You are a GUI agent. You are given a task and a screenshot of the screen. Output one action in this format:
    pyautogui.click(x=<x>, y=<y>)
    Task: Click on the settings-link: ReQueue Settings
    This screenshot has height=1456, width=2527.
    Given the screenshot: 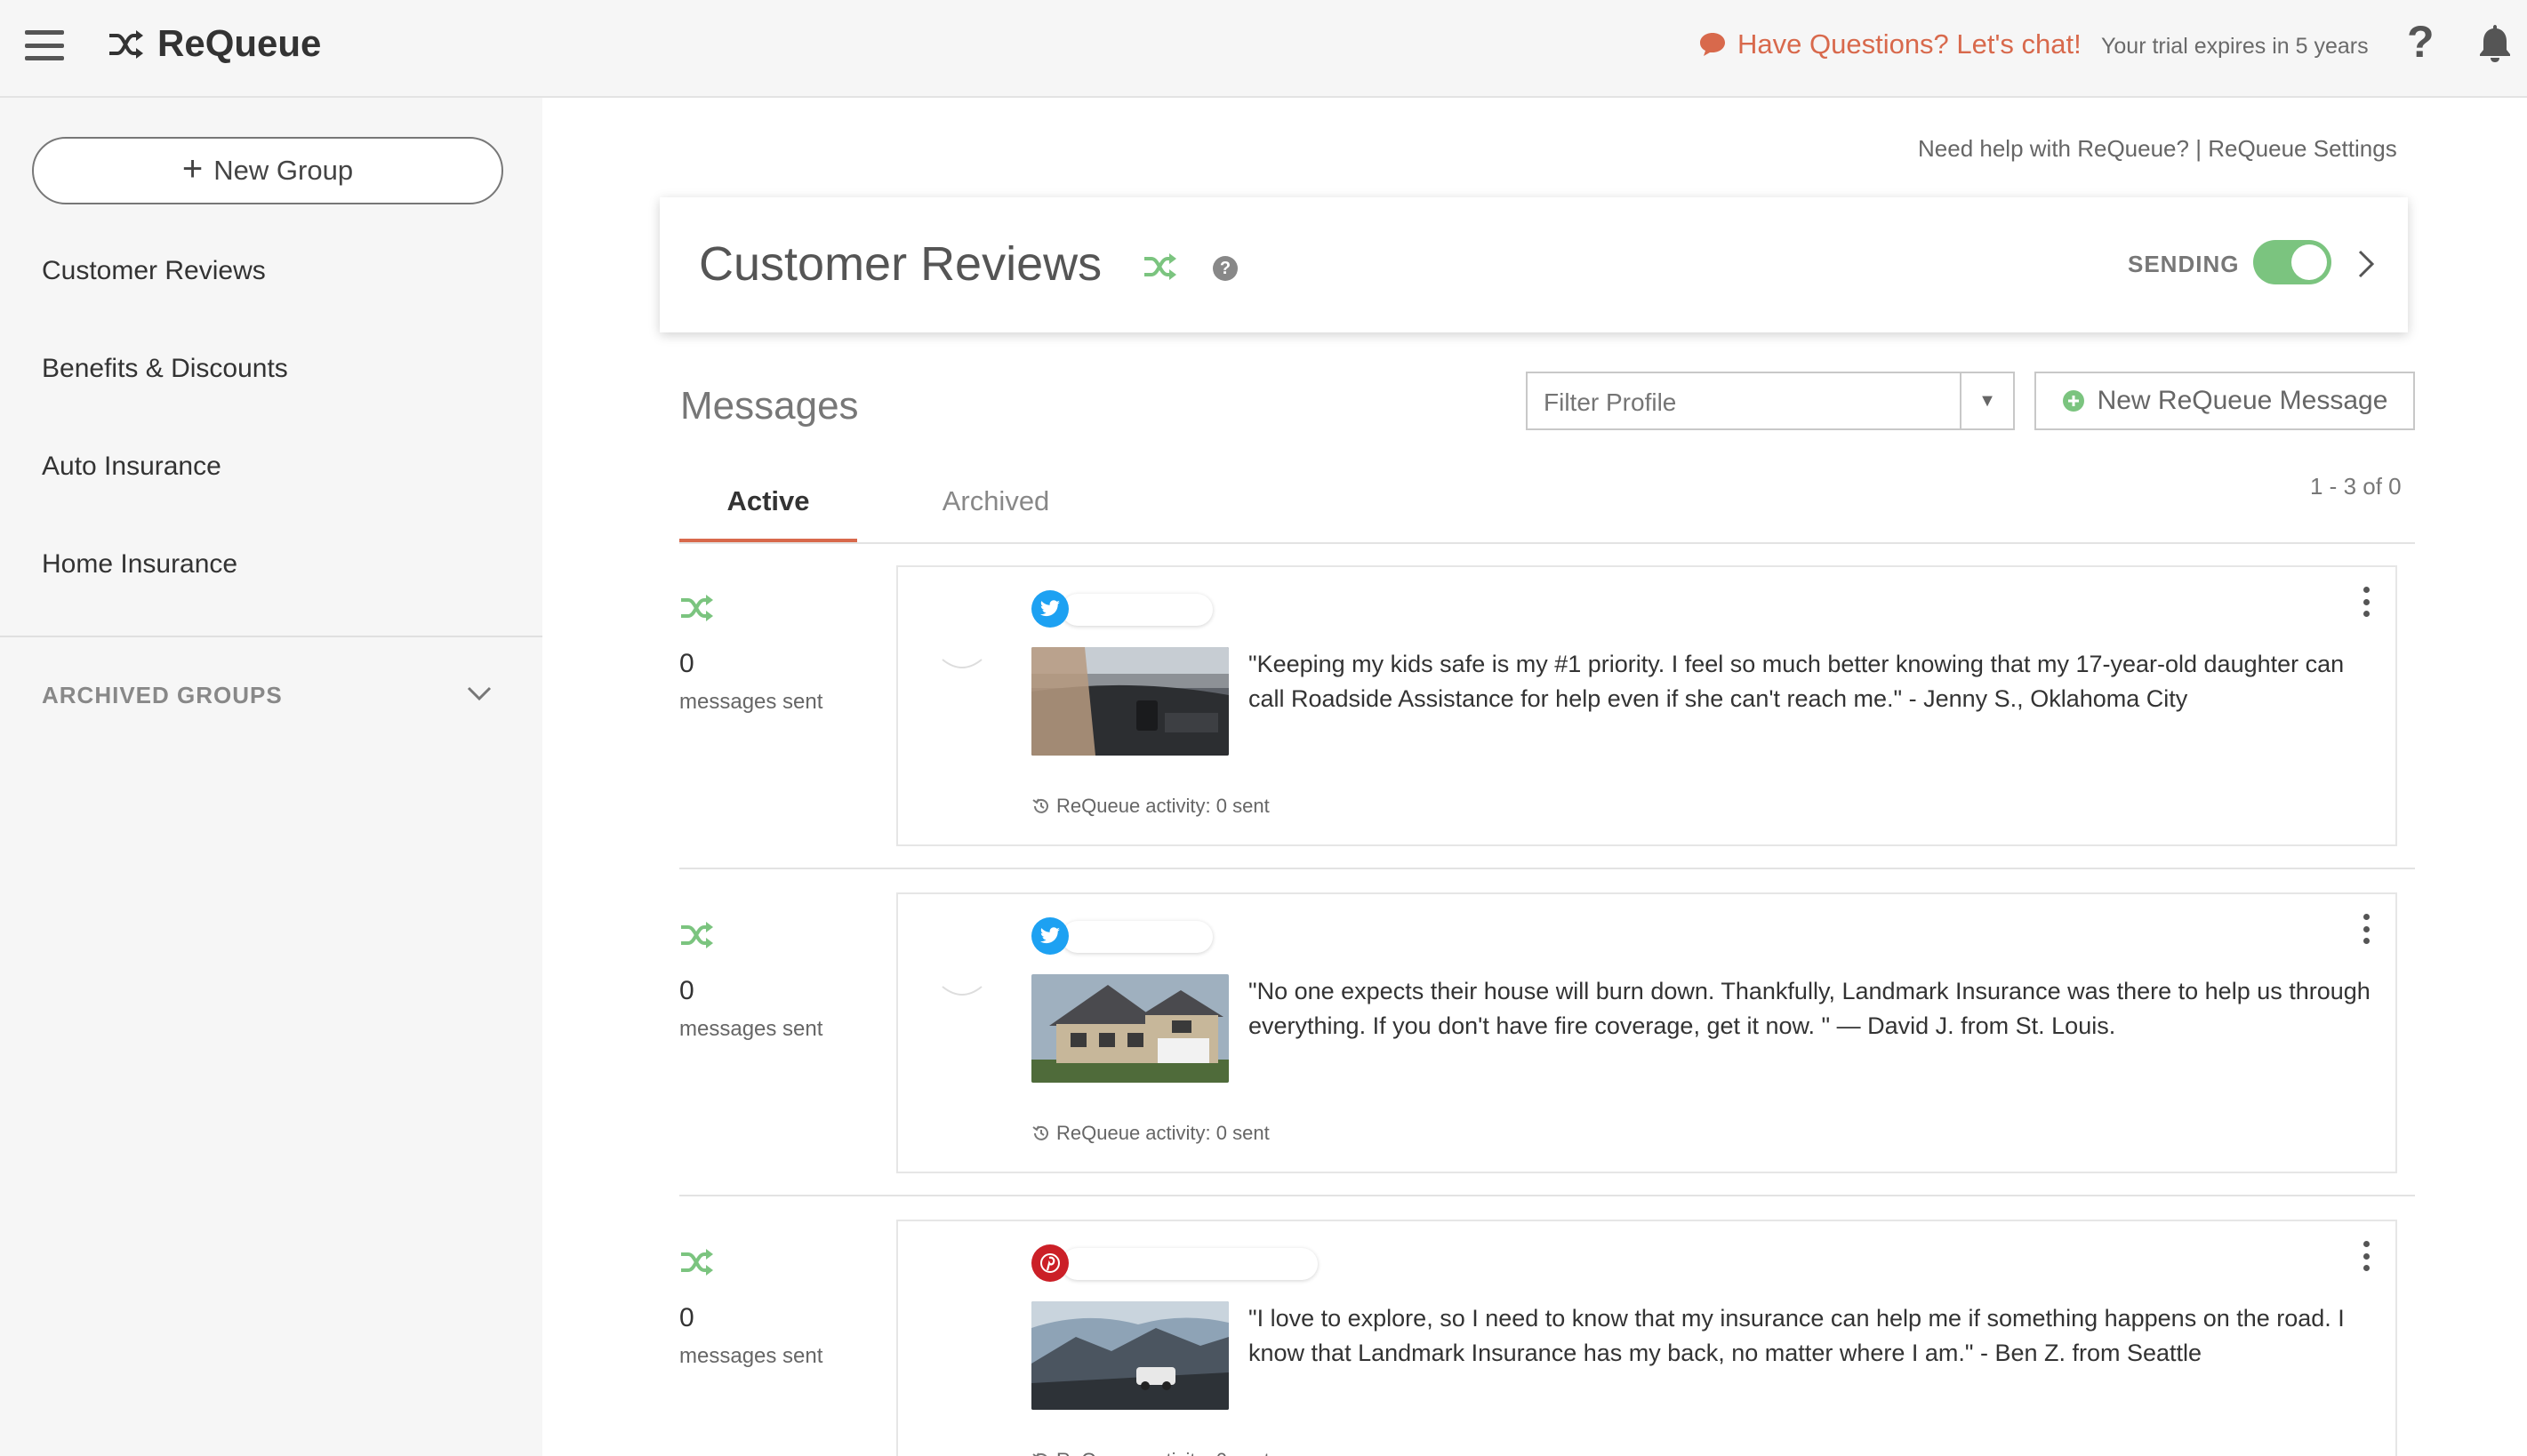 What is the action you would take?
    pyautogui.click(x=2302, y=148)
    